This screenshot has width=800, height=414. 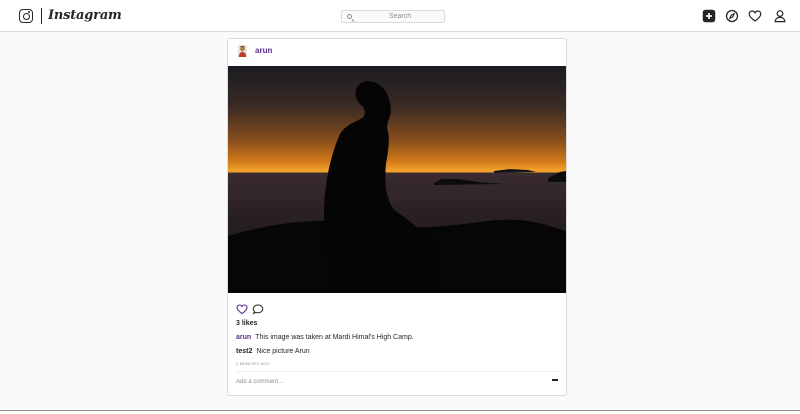 I want to click on profile-icon, so click(x=780, y=16).